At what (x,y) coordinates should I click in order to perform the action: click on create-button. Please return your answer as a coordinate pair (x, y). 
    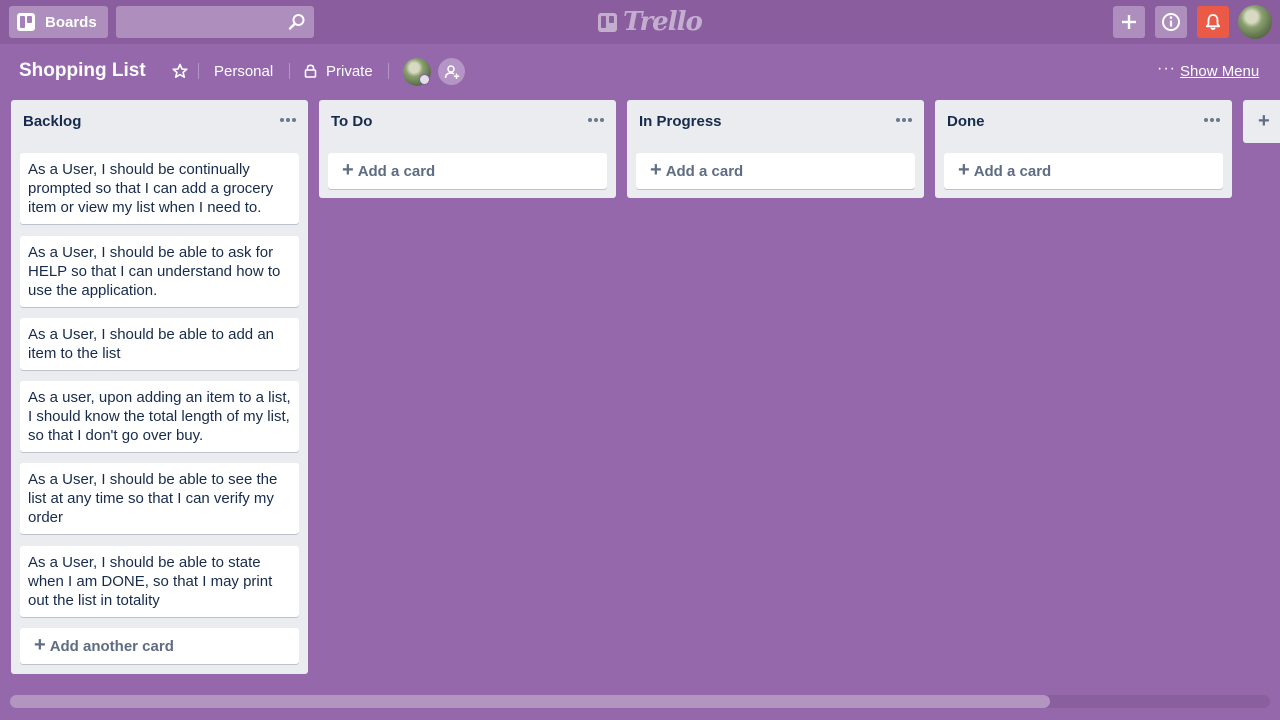
    Looking at the image, I should click on (1129, 22).